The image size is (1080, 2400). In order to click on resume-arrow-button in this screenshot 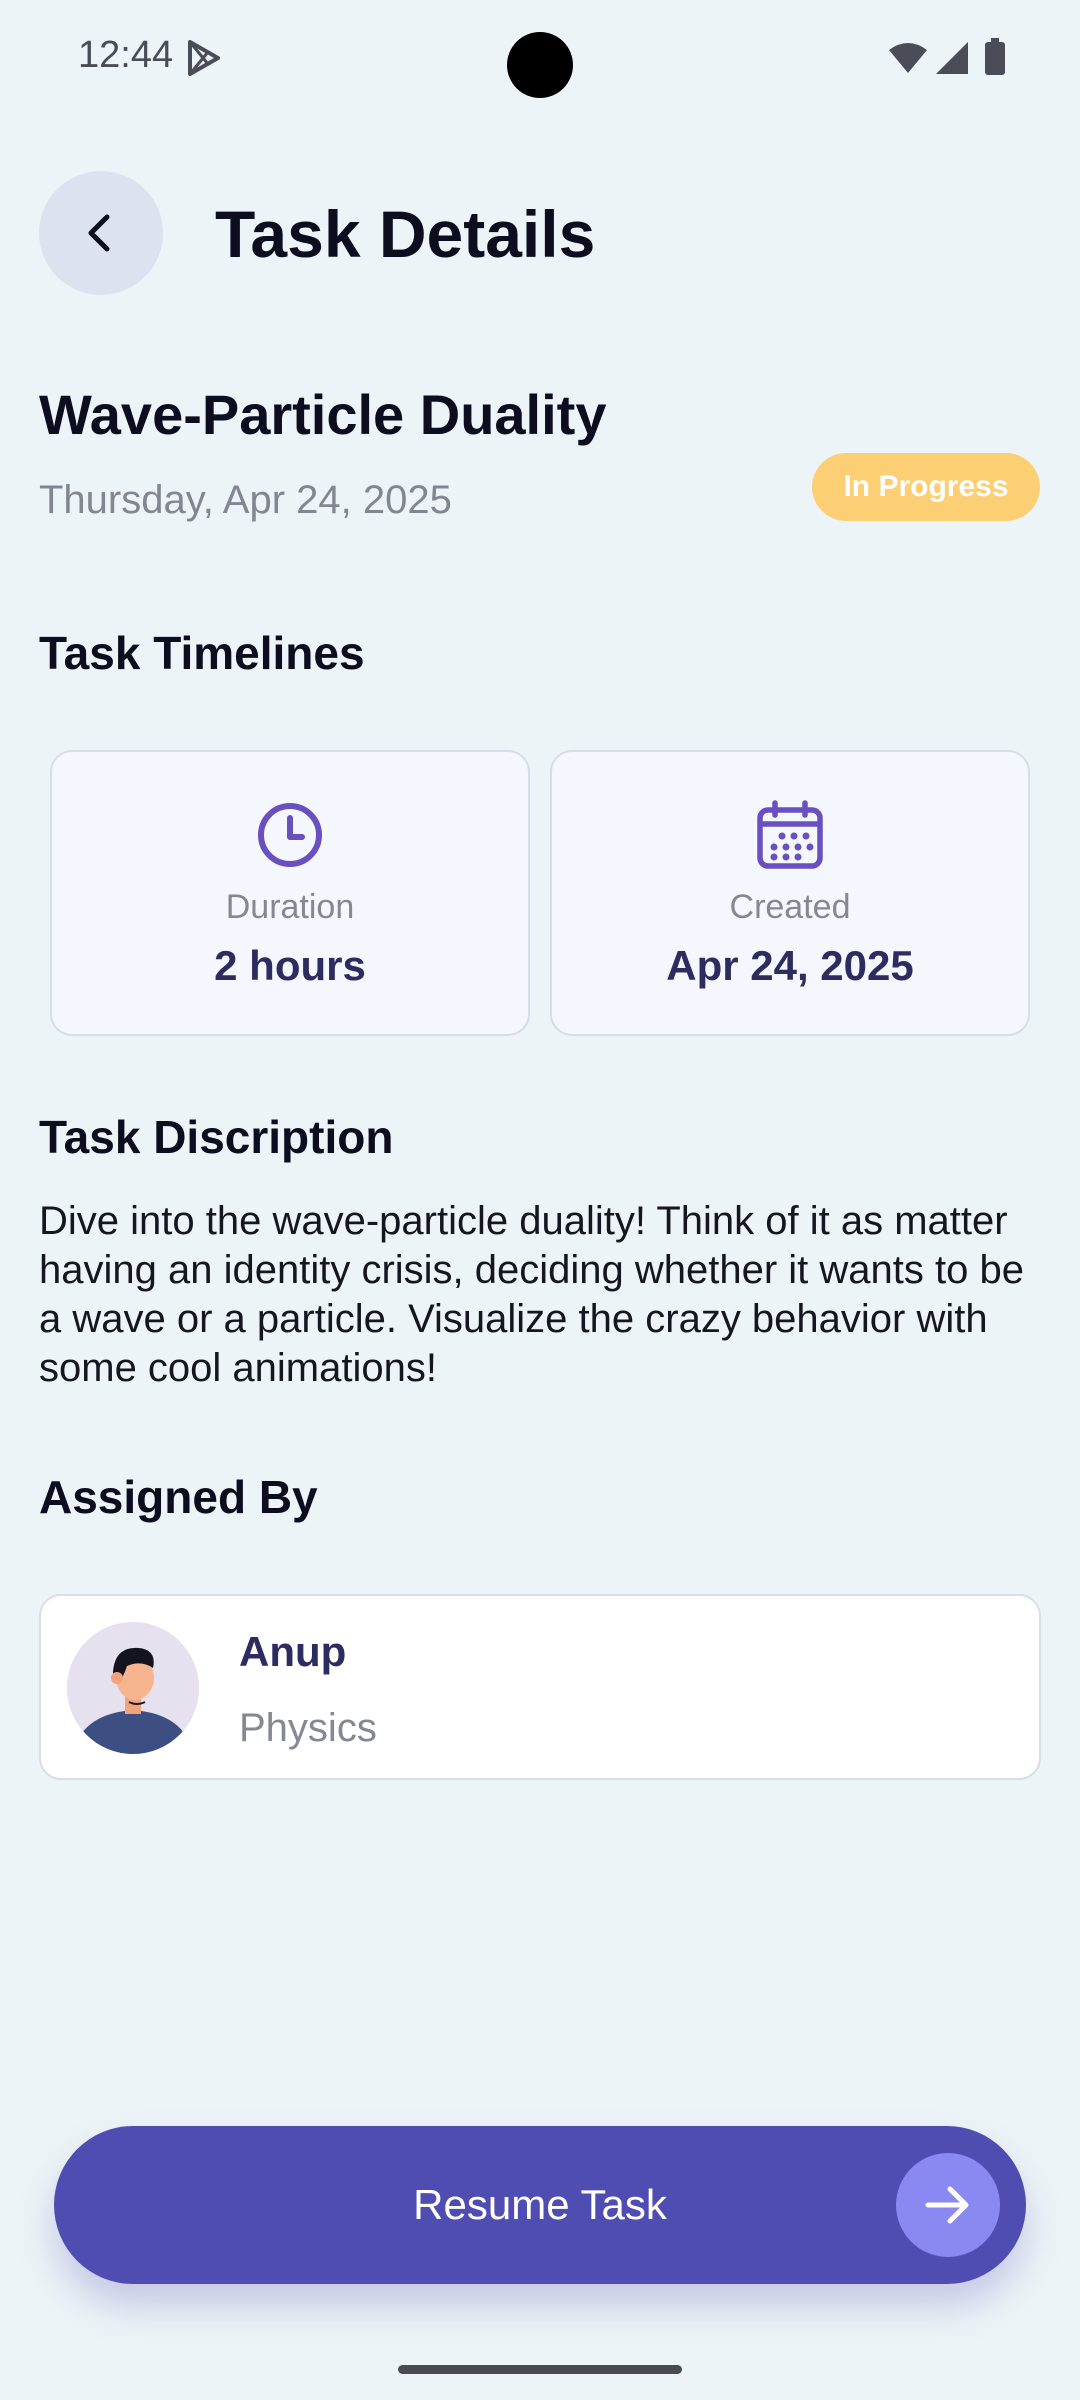, I will do `click(948, 2205)`.